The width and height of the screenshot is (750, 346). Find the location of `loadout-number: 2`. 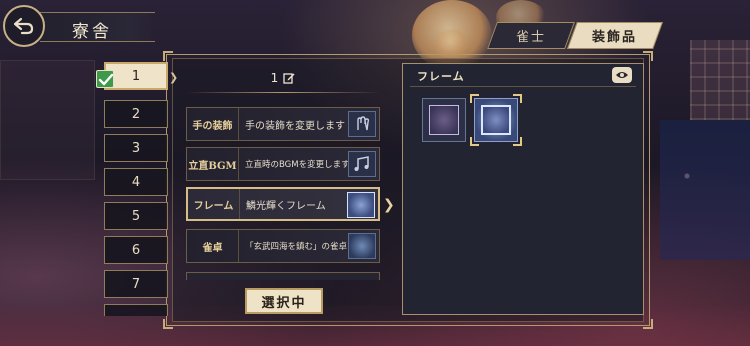

loadout-number: 2 is located at coordinates (136, 114).